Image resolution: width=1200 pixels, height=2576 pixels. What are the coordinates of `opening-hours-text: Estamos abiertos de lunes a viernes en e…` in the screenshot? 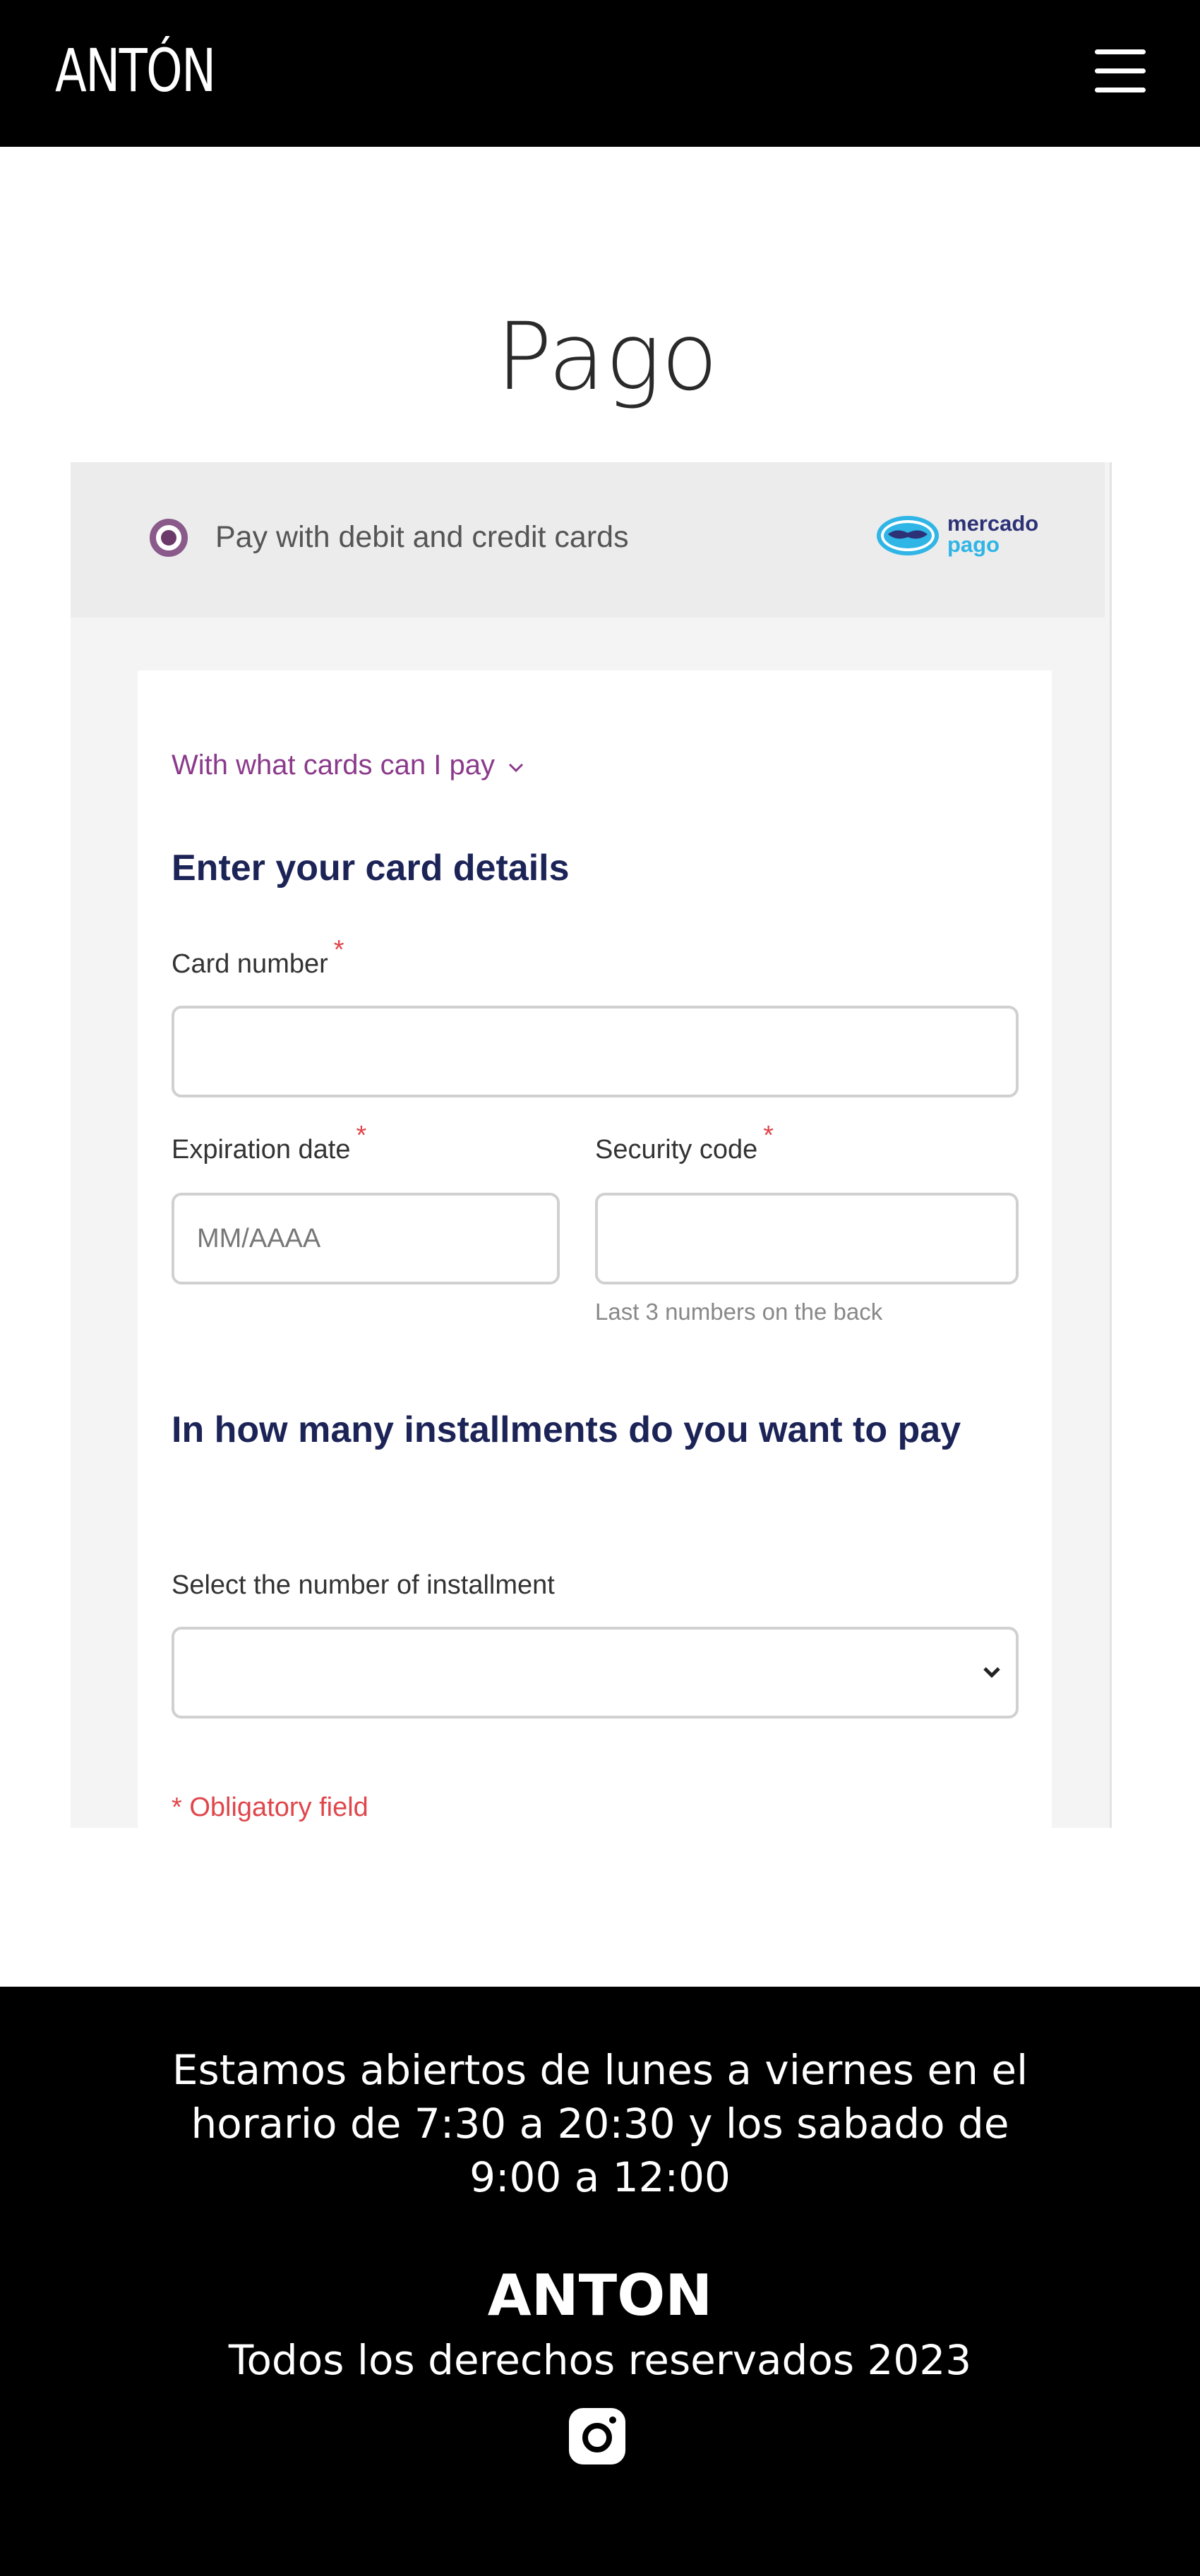 It's located at (600, 2123).